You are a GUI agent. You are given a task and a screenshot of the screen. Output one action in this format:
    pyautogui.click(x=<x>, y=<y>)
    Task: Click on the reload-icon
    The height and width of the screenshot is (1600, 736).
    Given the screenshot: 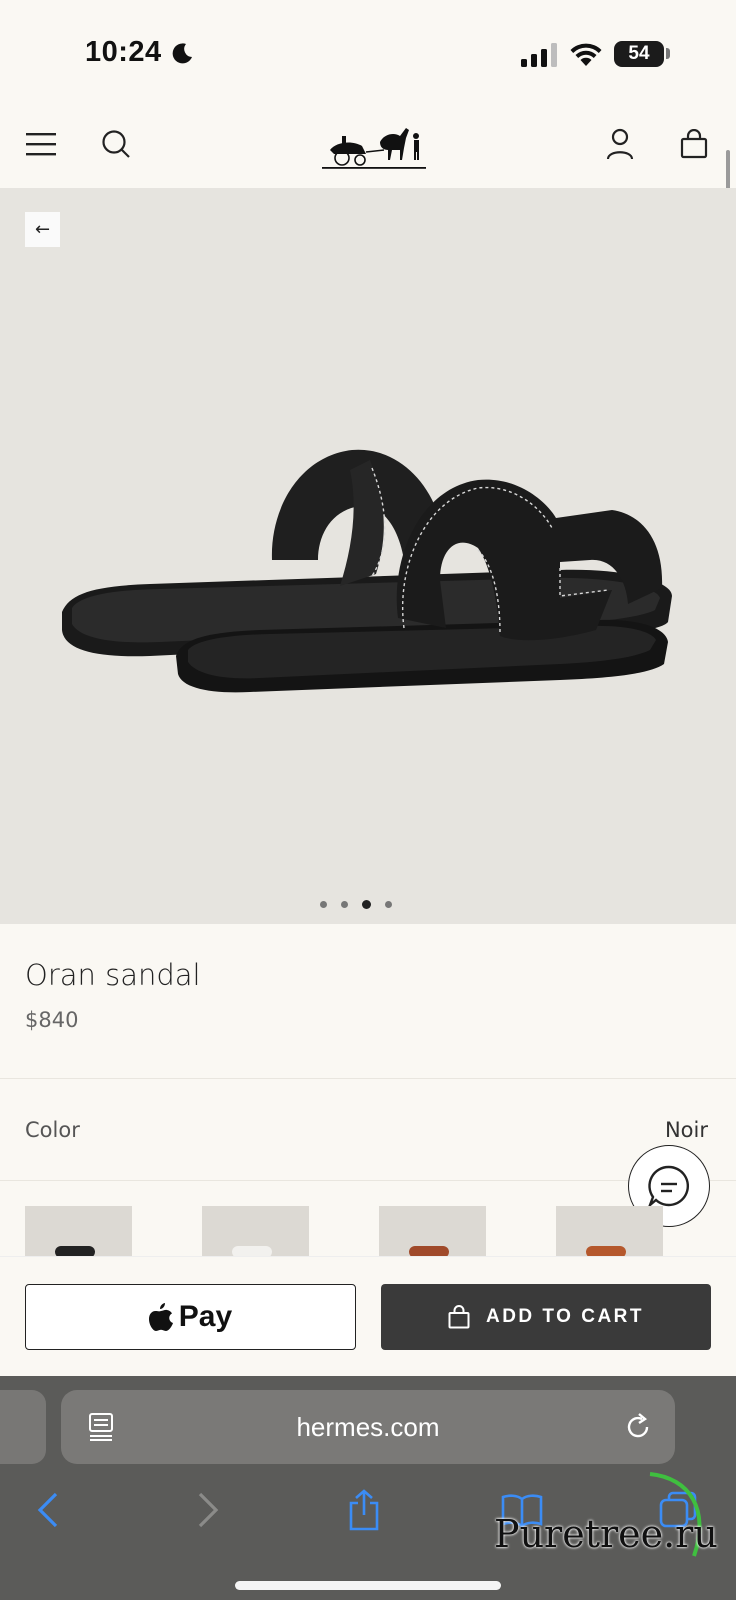 What is the action you would take?
    pyautogui.click(x=638, y=1427)
    